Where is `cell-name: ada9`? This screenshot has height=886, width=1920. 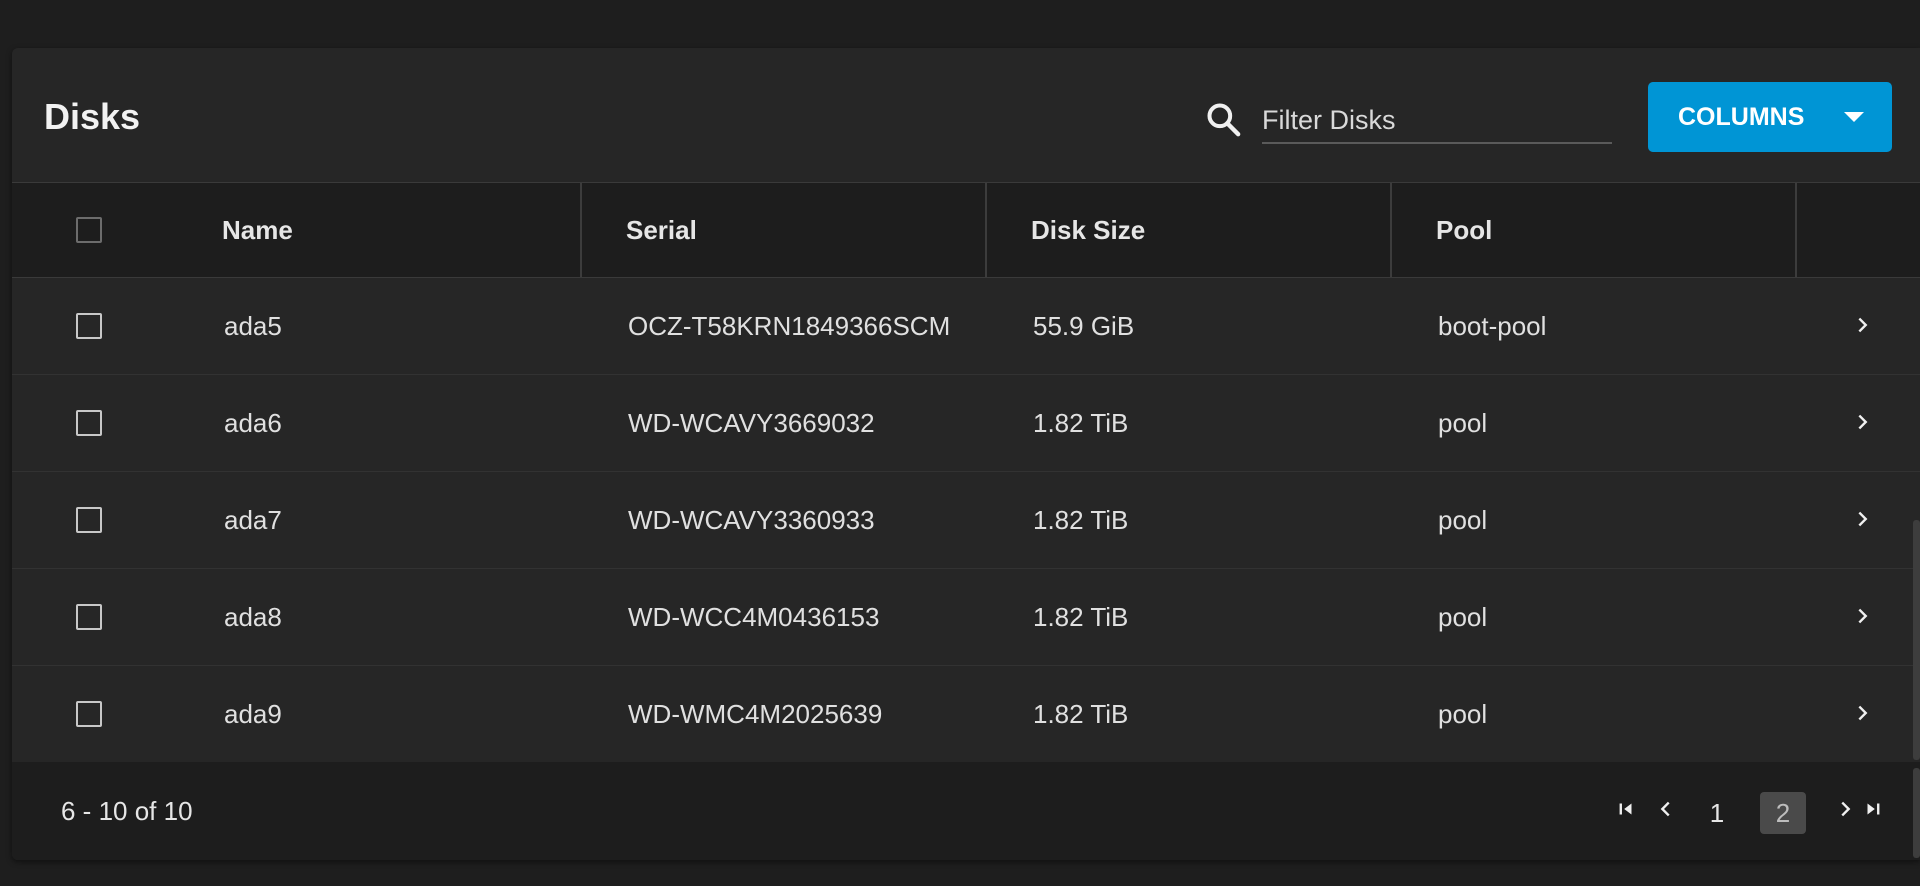
cell-name: ada9 is located at coordinates (253, 714).